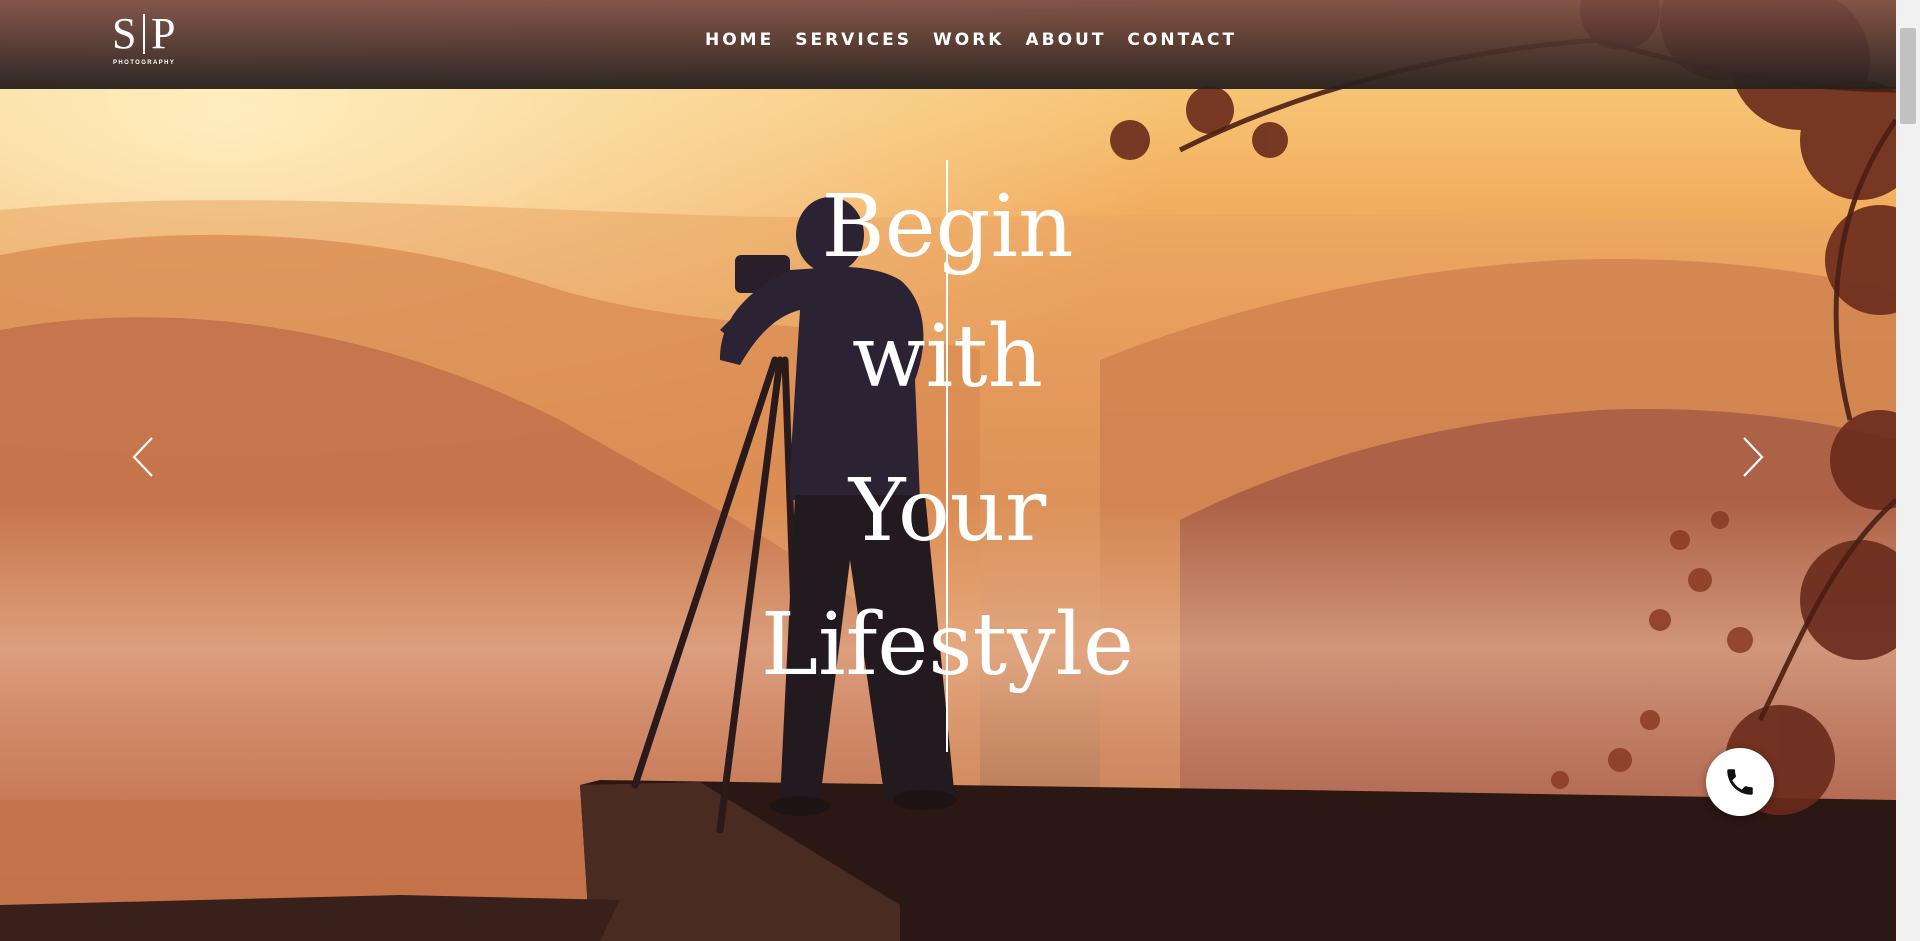 This screenshot has width=1920, height=941. What do you see at coordinates (853, 40) in the screenshot?
I see `nav-item-services: SERVICES` at bounding box center [853, 40].